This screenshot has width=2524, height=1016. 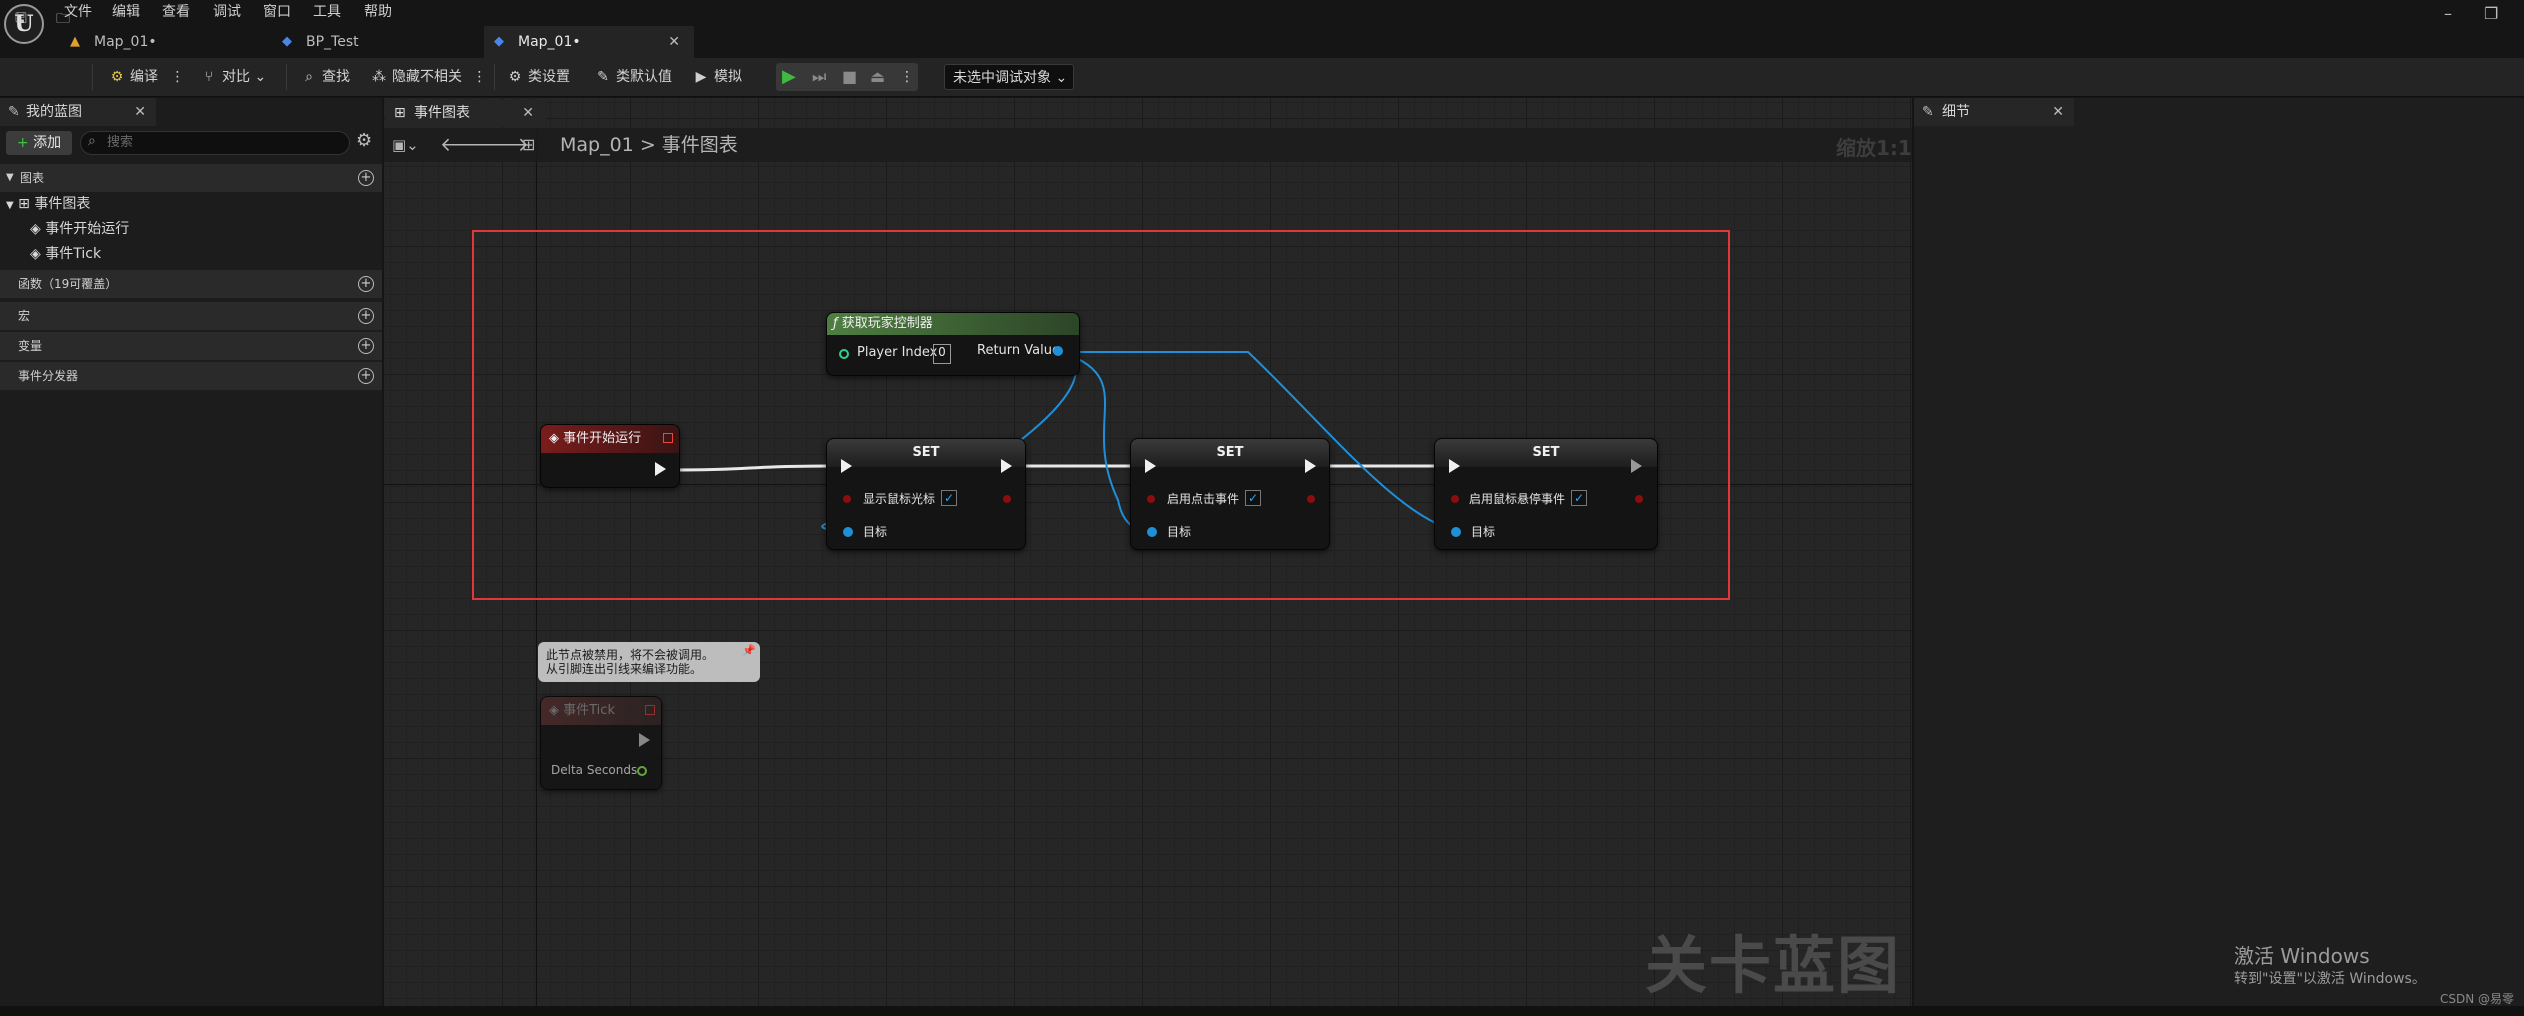 What do you see at coordinates (2302, 956) in the screenshot?
I see `windows-activation-title: 激活 Windows` at bounding box center [2302, 956].